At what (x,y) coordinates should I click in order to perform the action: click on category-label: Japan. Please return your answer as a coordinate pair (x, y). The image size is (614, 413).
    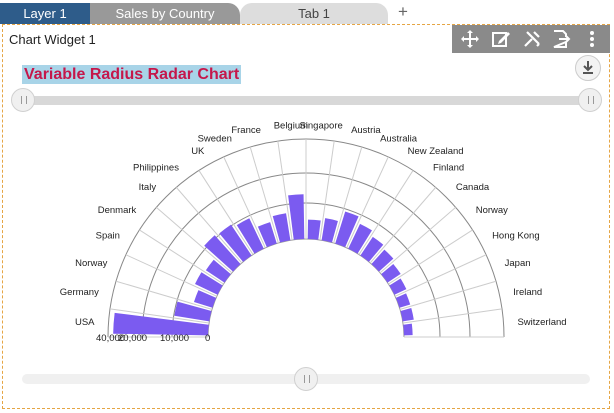
    Looking at the image, I should click on (518, 263).